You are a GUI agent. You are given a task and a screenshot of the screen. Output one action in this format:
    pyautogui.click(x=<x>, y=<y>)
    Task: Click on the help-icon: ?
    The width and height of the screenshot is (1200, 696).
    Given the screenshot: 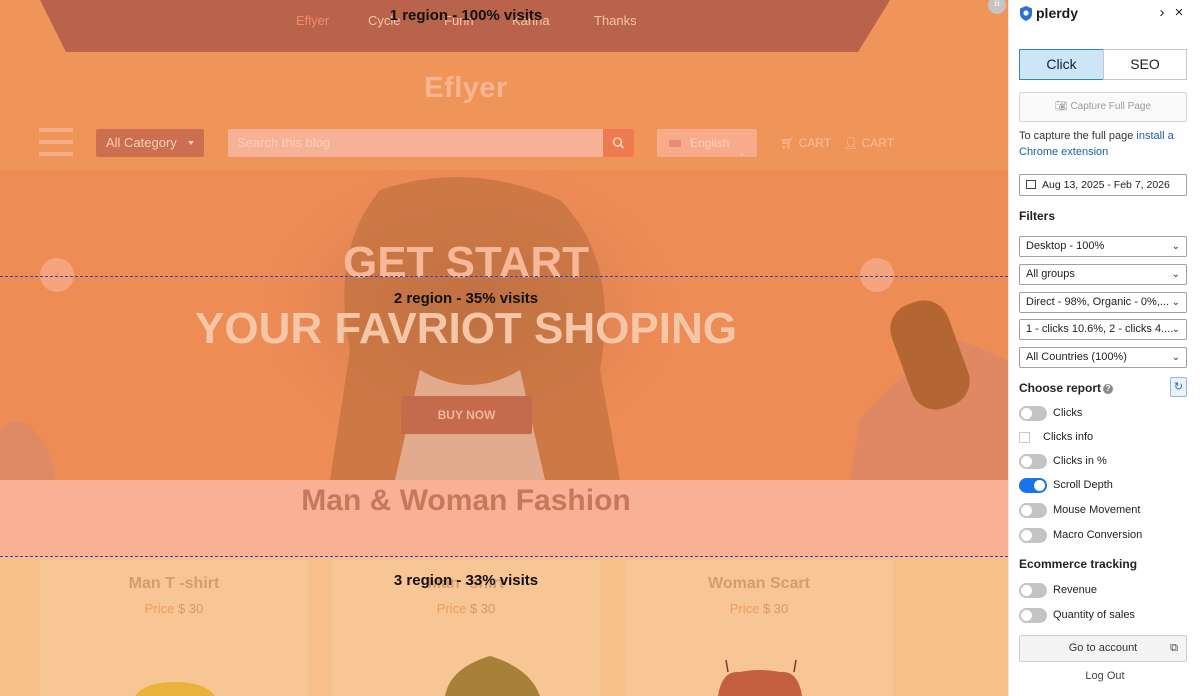 What is the action you would take?
    pyautogui.click(x=1108, y=389)
    